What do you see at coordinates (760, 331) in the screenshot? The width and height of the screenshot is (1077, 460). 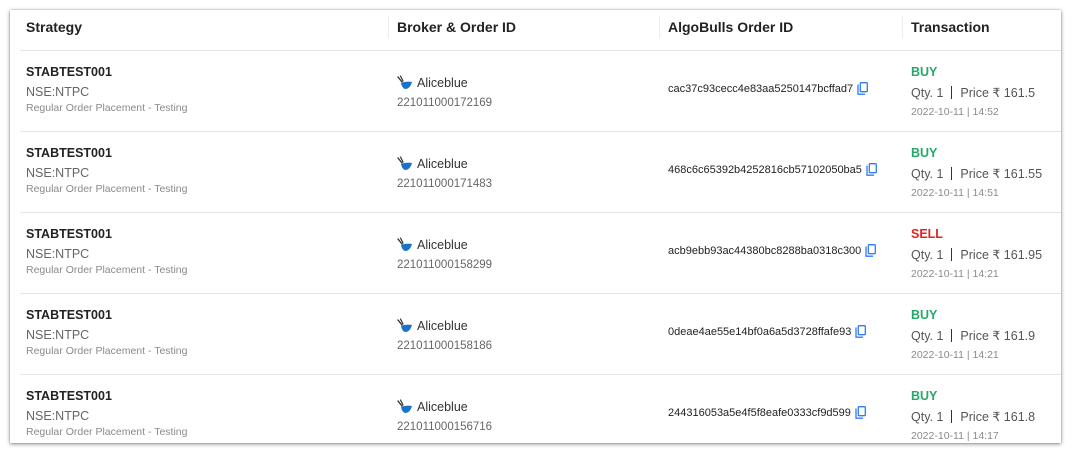 I see `algobulls-order-id: 0deae4ae55e14bf0a6a5d3728ffafe93` at bounding box center [760, 331].